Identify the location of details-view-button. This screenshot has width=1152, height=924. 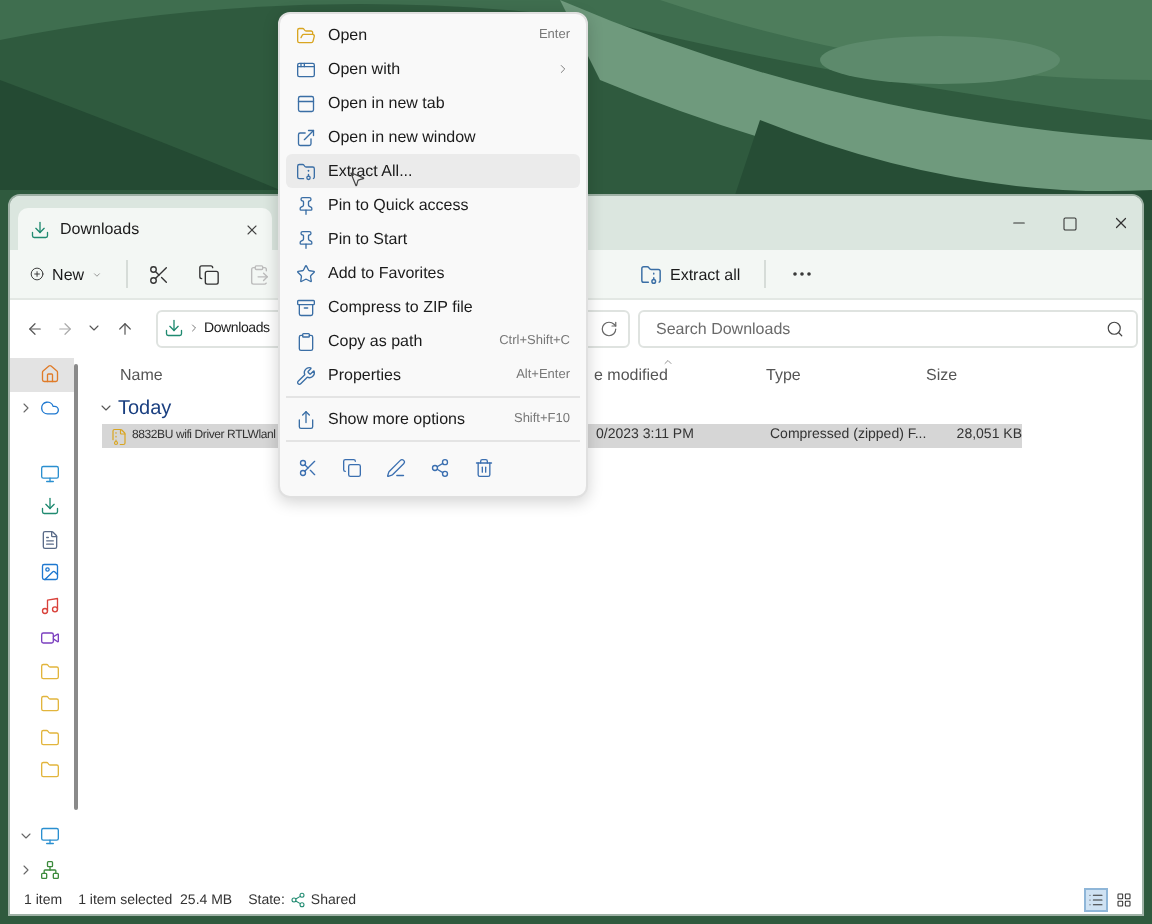
(1096, 900).